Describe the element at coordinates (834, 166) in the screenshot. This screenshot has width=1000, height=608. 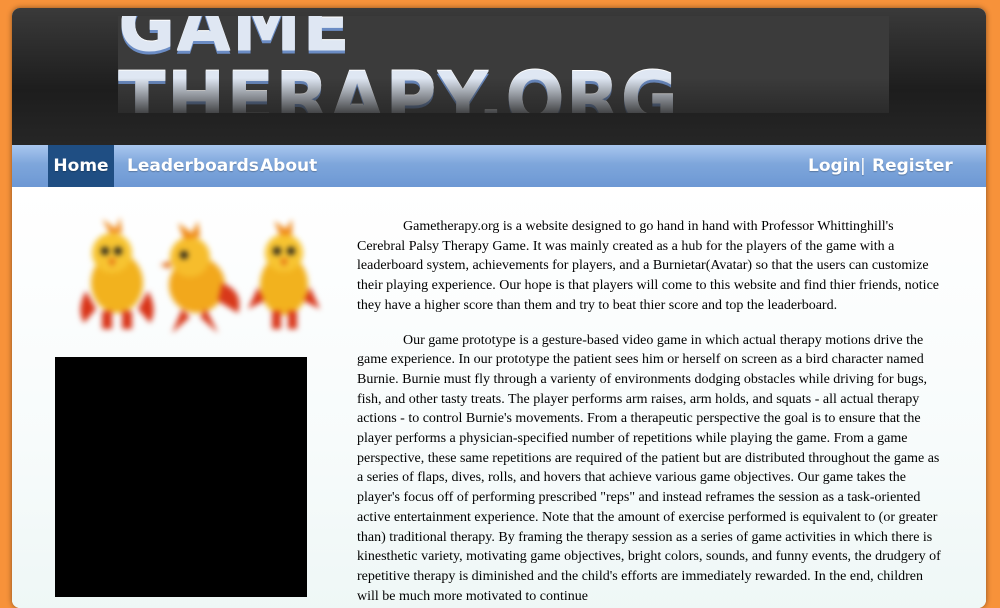
I see `nav-login: Login` at that location.